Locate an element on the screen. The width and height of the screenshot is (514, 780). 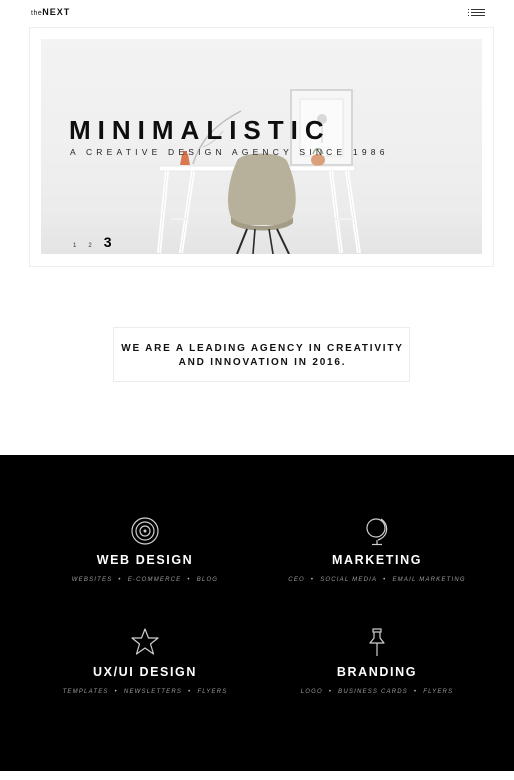
slide-3-button: 3 is located at coordinates (108, 242).